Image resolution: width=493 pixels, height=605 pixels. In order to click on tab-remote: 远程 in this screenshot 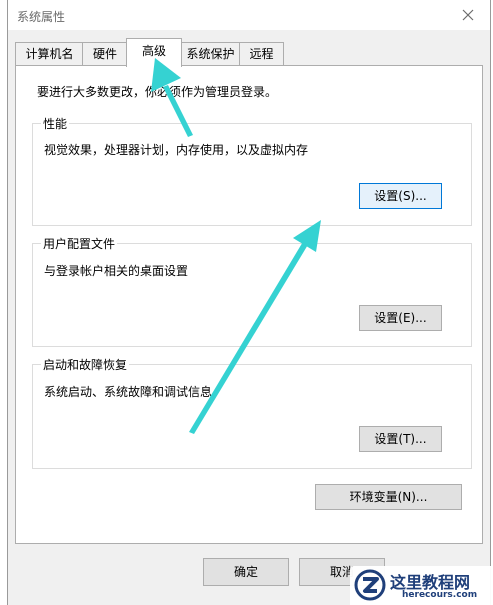, I will do `click(261, 53)`.